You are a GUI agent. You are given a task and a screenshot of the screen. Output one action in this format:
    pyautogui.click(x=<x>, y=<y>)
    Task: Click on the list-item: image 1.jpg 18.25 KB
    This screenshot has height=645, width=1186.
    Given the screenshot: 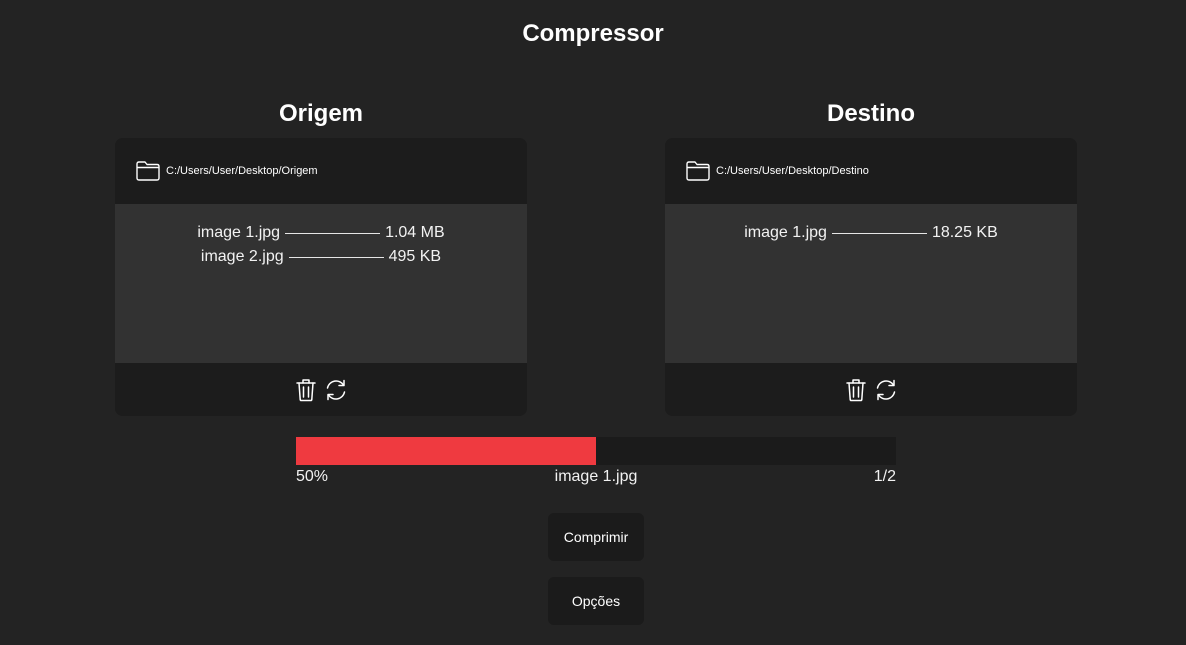 What is the action you would take?
    pyautogui.click(x=871, y=233)
    